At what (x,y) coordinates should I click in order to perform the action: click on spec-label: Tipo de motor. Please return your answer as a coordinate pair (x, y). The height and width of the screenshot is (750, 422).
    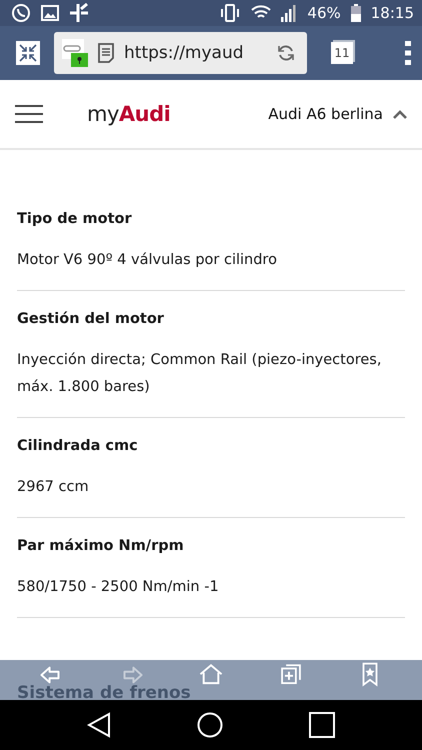
    Looking at the image, I should click on (75, 219).